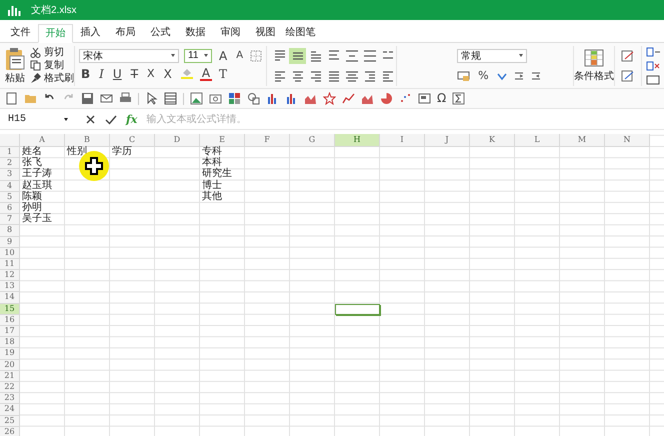 This screenshot has height=436, width=664. Describe the element at coordinates (10, 152) in the screenshot. I see `row-header: 1` at that location.